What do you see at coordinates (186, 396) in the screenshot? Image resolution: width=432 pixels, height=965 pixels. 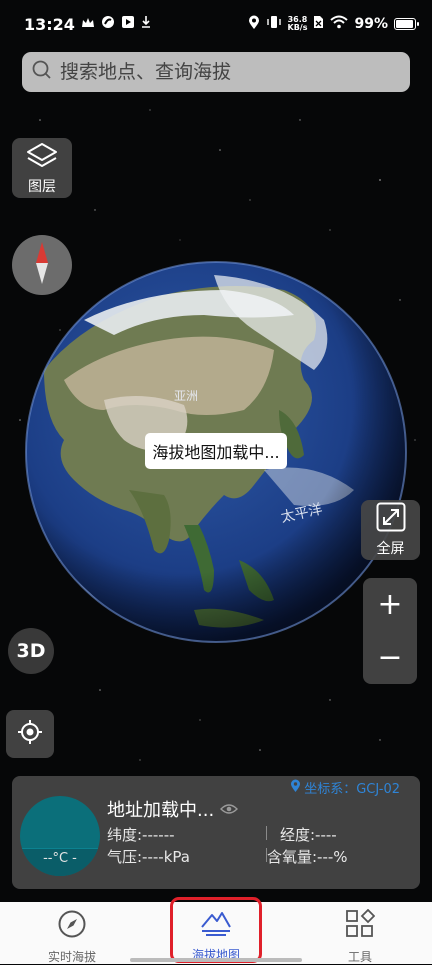 I see `label-asia: 亚洲` at bounding box center [186, 396].